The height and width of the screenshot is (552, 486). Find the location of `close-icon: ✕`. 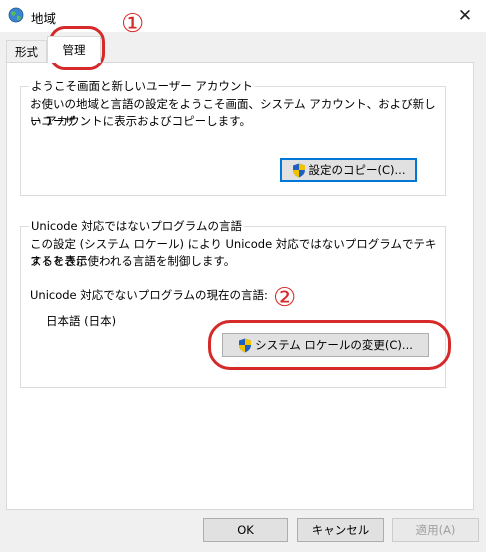

close-icon: ✕ is located at coordinates (465, 16).